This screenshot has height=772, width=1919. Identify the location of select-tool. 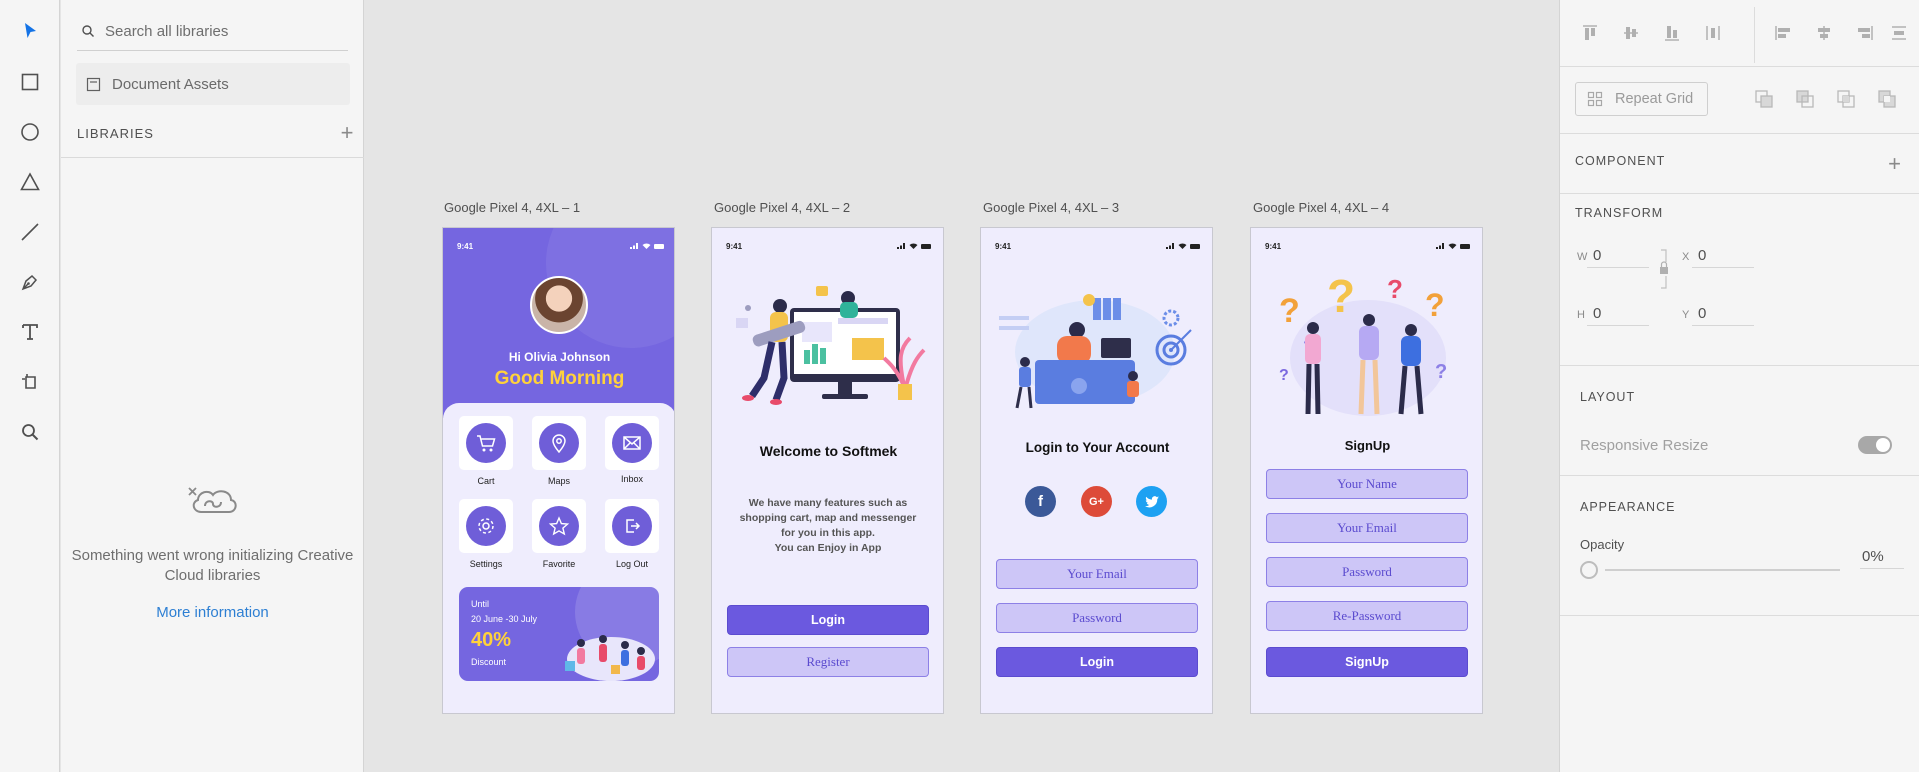
(30, 31).